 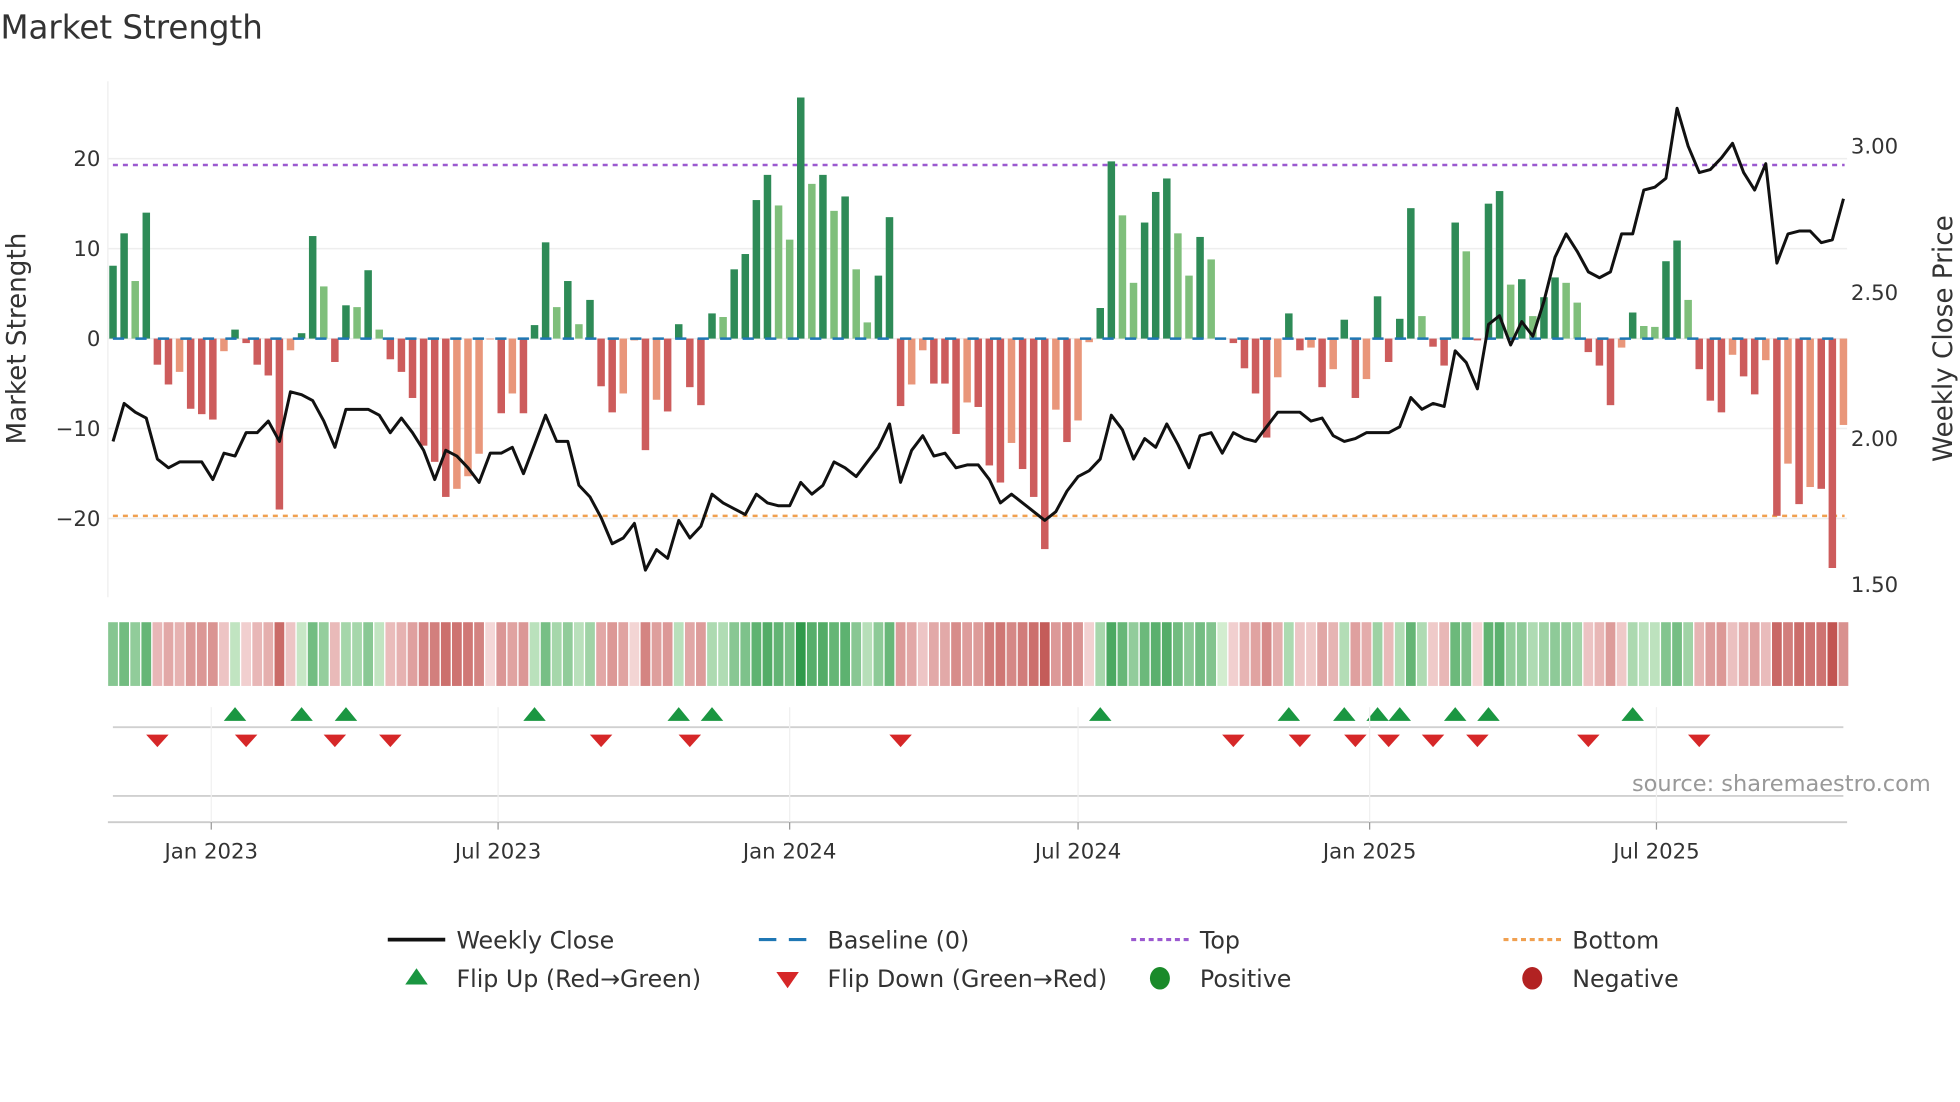 I want to click on y2-tick-label: 2.00, so click(x=1874, y=439).